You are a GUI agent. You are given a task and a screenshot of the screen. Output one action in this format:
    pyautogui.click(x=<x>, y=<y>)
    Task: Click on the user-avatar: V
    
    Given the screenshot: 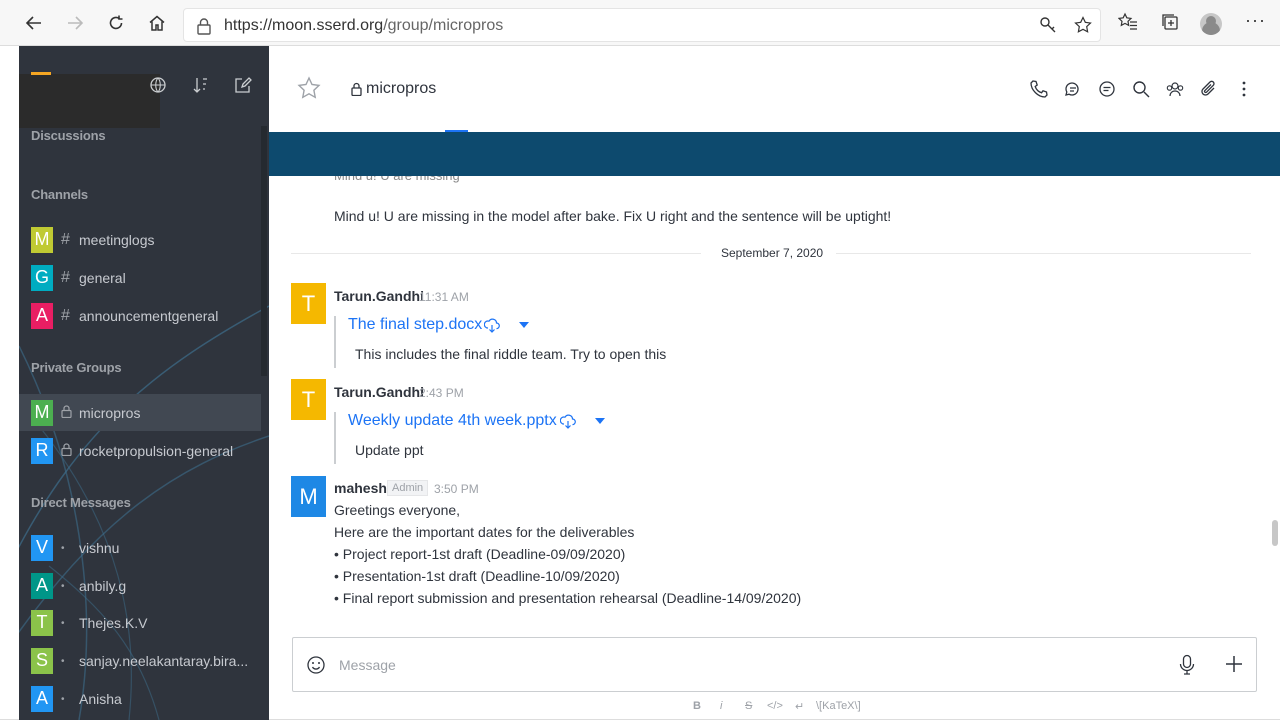 What is the action you would take?
    pyautogui.click(x=42, y=547)
    